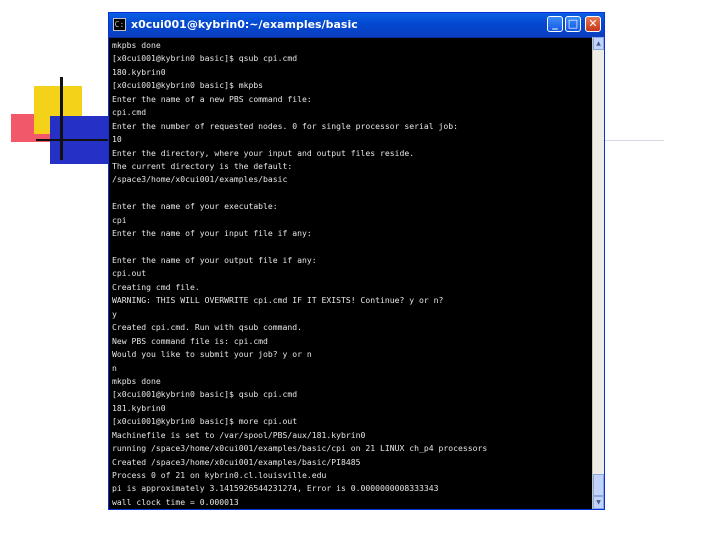  I want to click on console-line: n, so click(114, 367).